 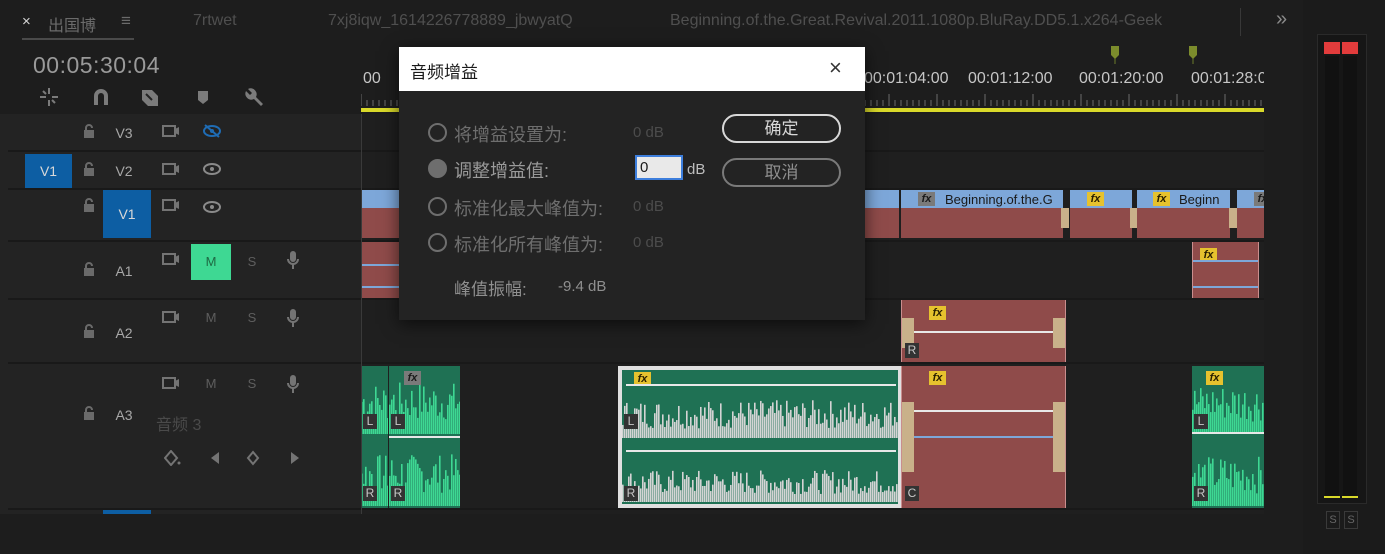 I want to click on meter-solo-left: S, so click(x=1333, y=520).